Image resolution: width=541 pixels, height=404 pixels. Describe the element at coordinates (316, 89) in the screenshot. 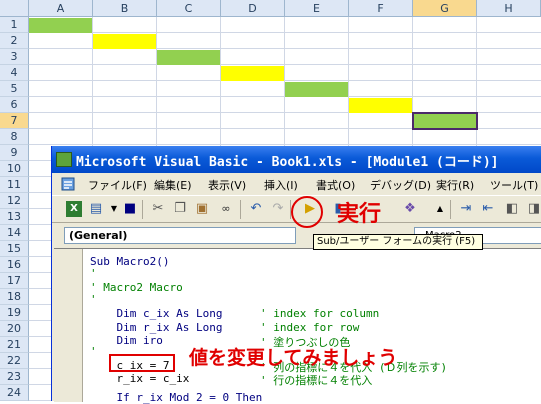

I see `cell-e5` at that location.